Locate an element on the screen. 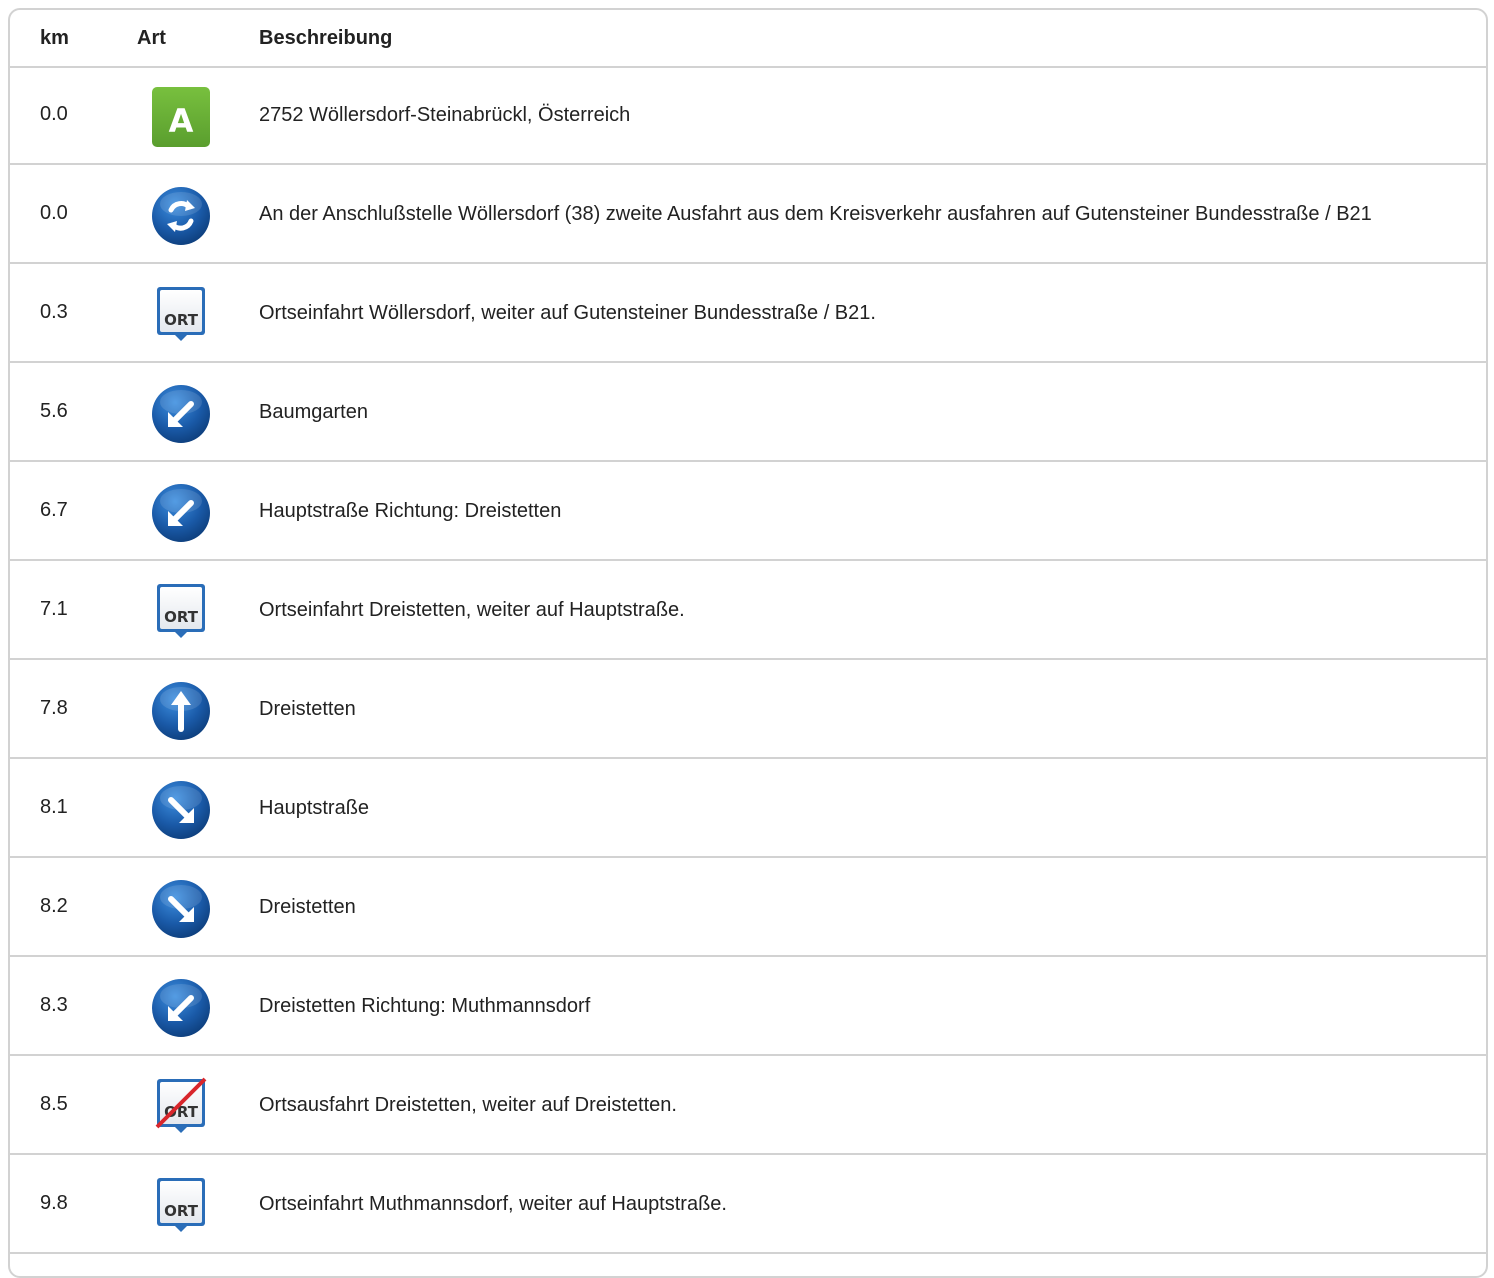 The width and height of the screenshot is (1494, 1278). row-km: 5.6 is located at coordinates (54, 411).